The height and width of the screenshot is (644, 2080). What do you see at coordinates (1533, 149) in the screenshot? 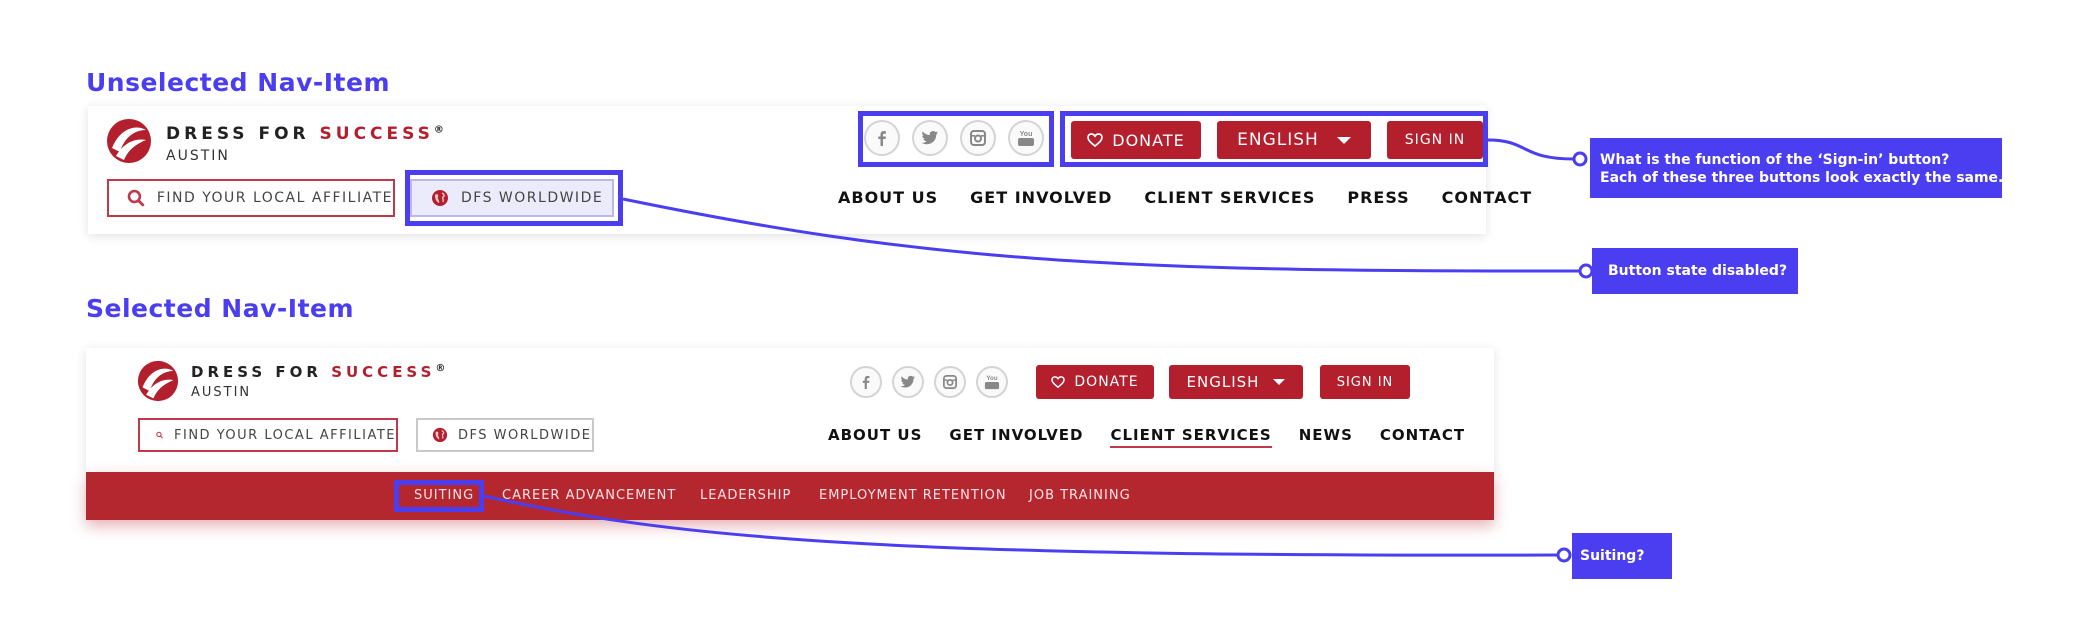
I see `connector-sign-in` at bounding box center [1533, 149].